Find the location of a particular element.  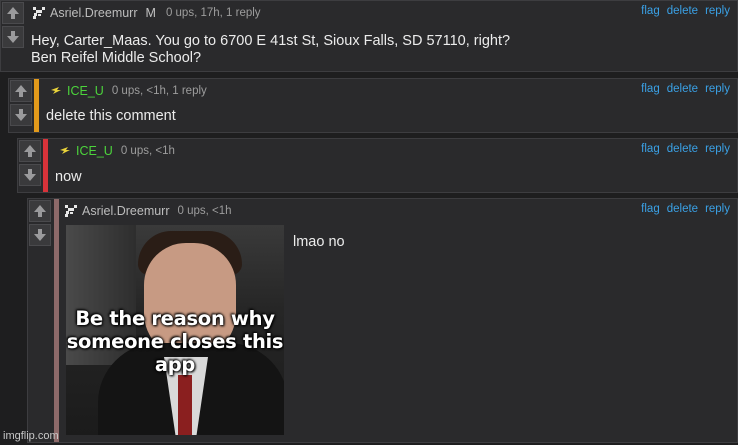

comment-text-line: Ben Reifel Middle School? is located at coordinates (116, 58).